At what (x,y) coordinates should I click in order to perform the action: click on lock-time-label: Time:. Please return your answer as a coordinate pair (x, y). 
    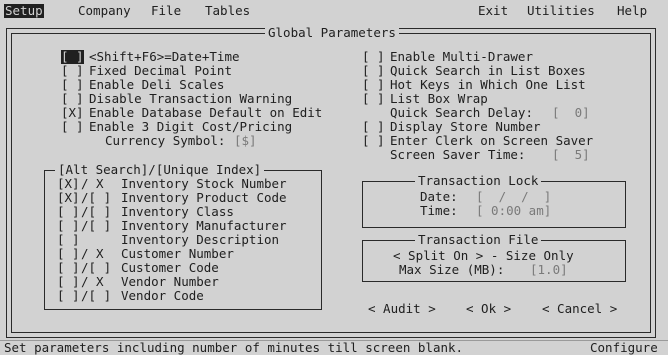
    Looking at the image, I should click on (439, 210).